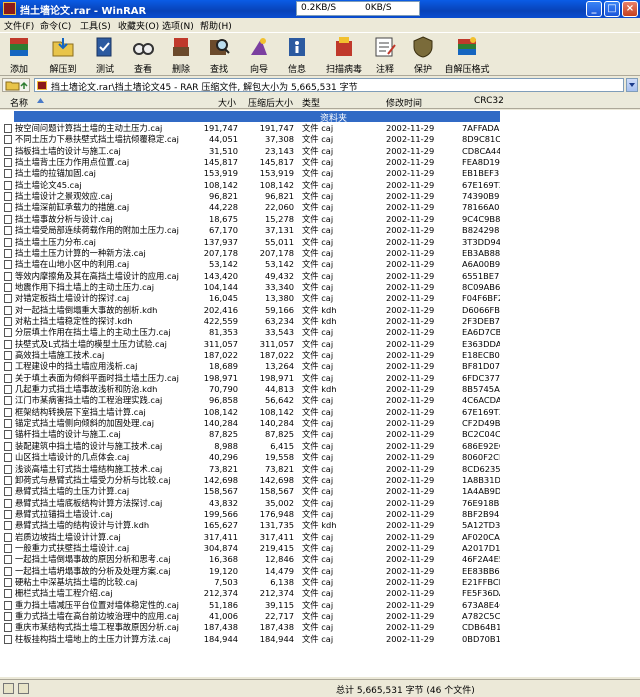 This screenshot has height=697, width=640. Describe the element at coordinates (178, 25) in the screenshot. I see `menu-options: 选项(N)` at that location.